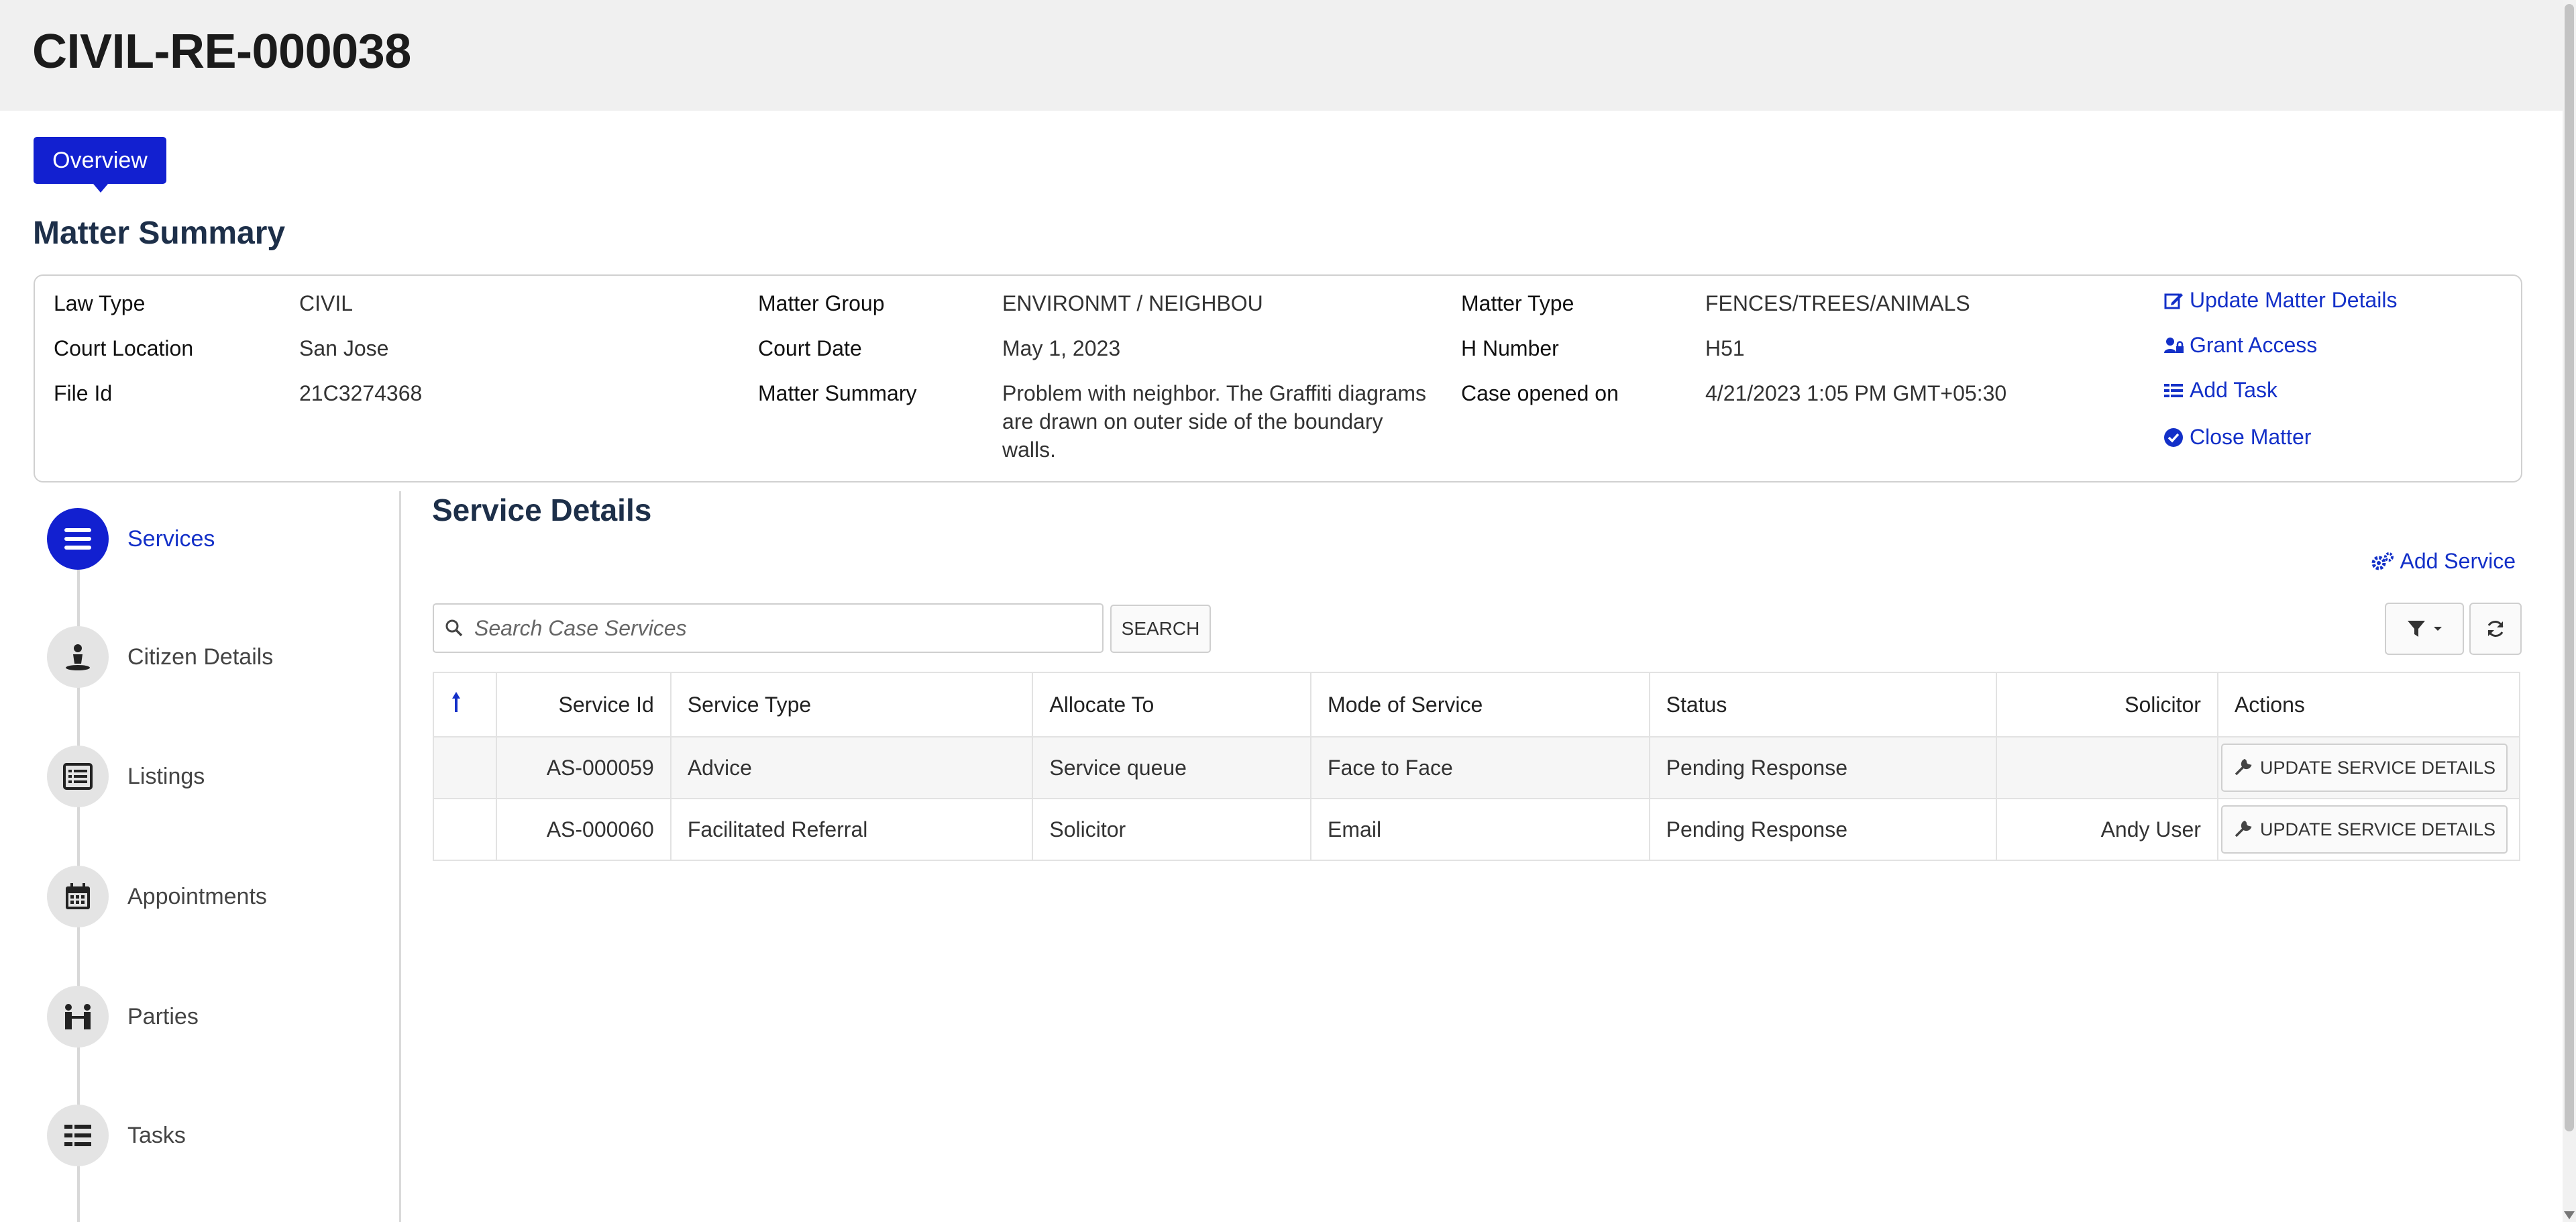 The image size is (2576, 1222). What do you see at coordinates (1540, 393) in the screenshot?
I see `case-opened-label: Case opened on` at bounding box center [1540, 393].